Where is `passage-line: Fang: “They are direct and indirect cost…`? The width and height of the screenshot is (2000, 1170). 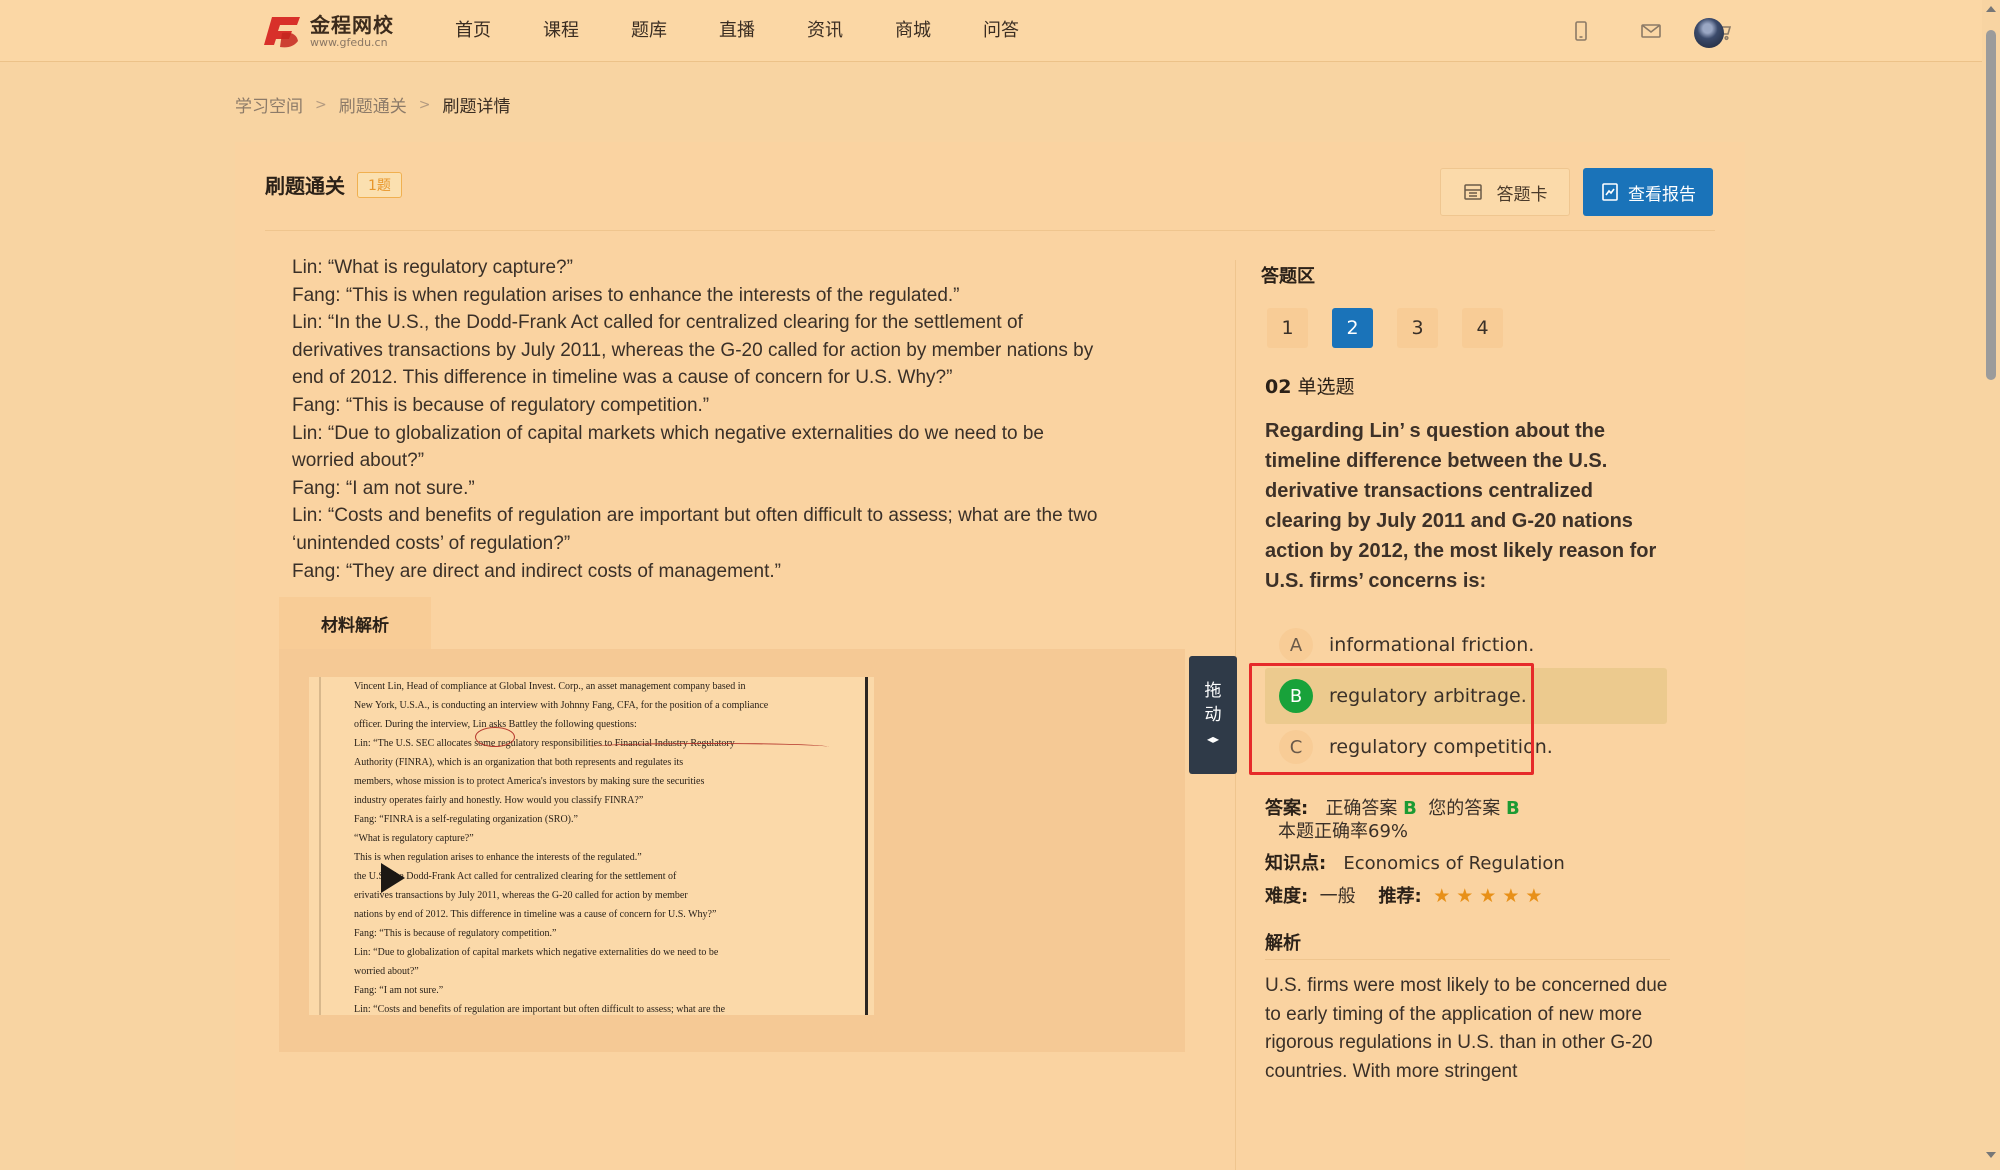 passage-line: Fang: “They are direct and indirect cost… is located at coordinates (536, 571).